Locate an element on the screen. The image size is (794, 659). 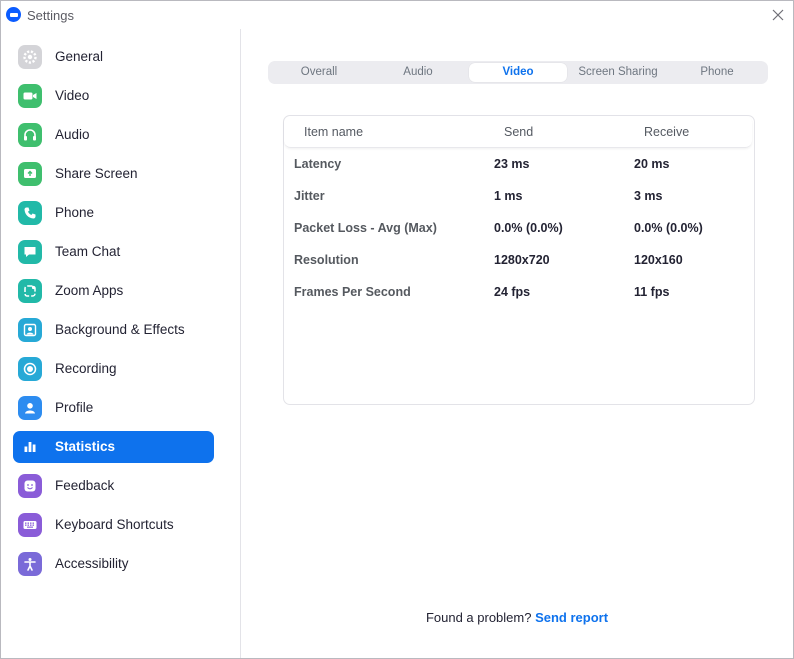
accessibility-icon is located at coordinates (30, 564).